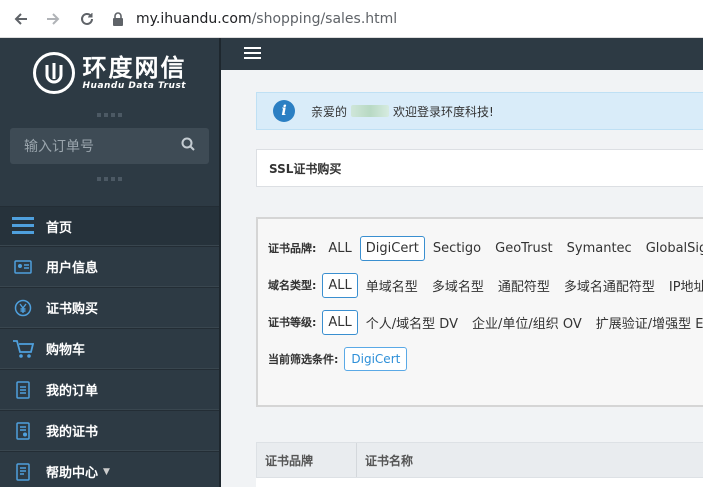 The height and width of the screenshot is (487, 703). What do you see at coordinates (462, 54) in the screenshot?
I see `top-navbar` at bounding box center [462, 54].